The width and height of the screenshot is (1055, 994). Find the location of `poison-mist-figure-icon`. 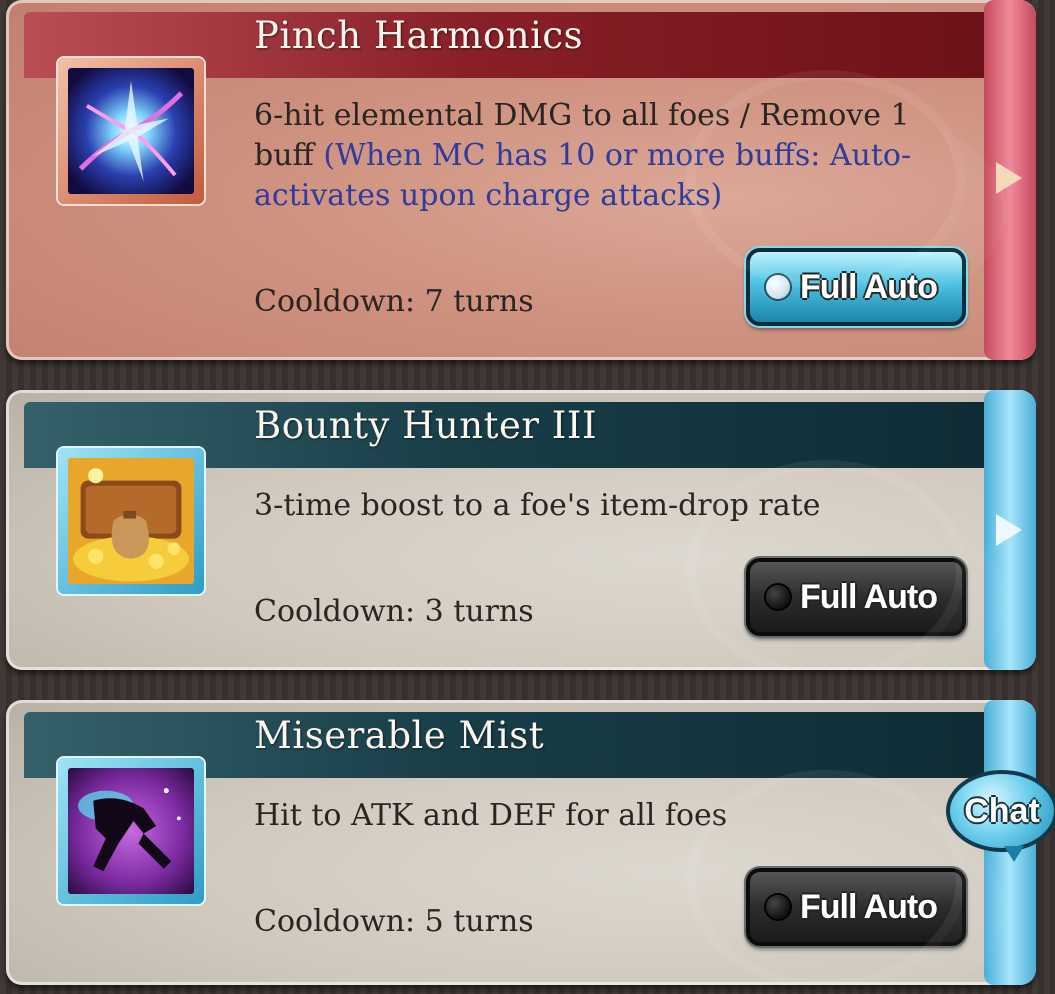

poison-mist-figure-icon is located at coordinates (131, 831).